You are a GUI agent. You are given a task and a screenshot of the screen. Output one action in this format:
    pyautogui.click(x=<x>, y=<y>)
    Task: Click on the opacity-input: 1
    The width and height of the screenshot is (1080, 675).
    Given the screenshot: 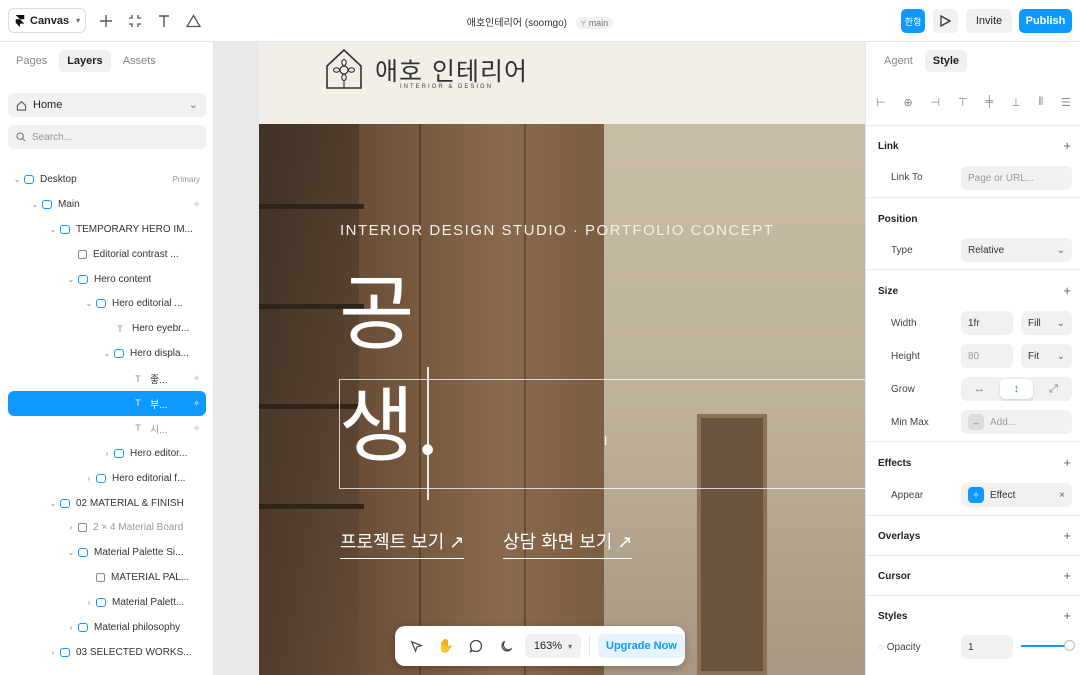 What is the action you would take?
    pyautogui.click(x=987, y=647)
    